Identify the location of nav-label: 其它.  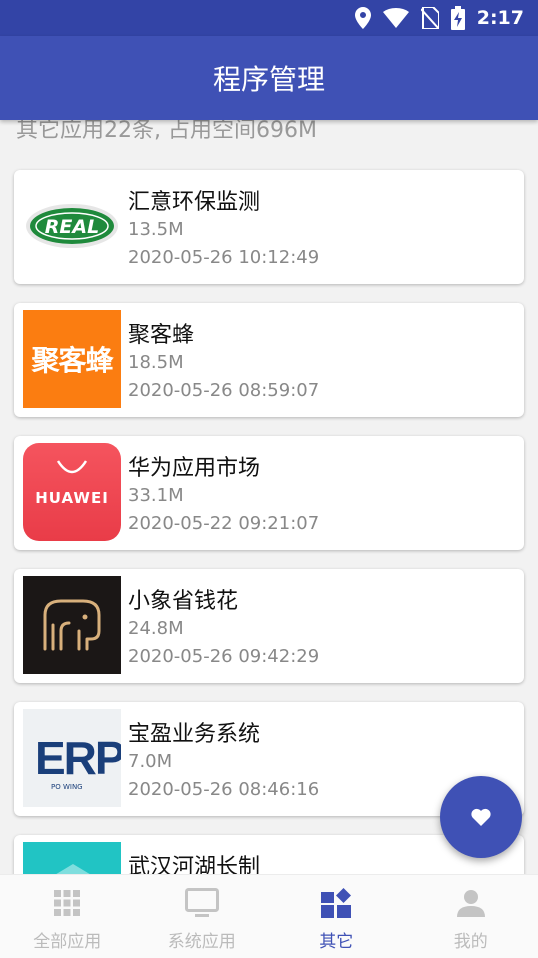
(336, 942).